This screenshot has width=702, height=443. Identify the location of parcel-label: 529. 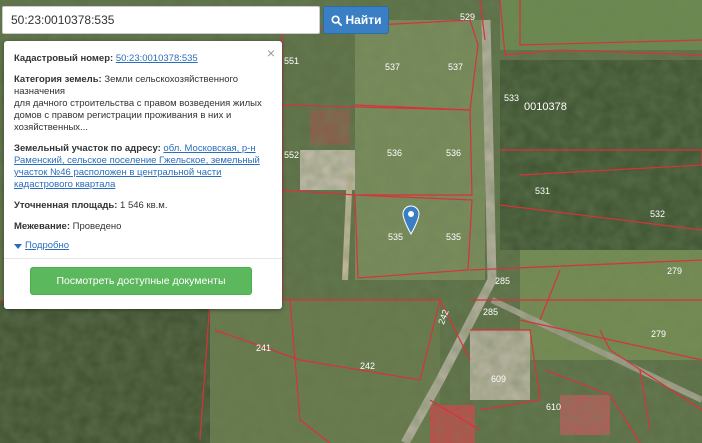
(467, 17).